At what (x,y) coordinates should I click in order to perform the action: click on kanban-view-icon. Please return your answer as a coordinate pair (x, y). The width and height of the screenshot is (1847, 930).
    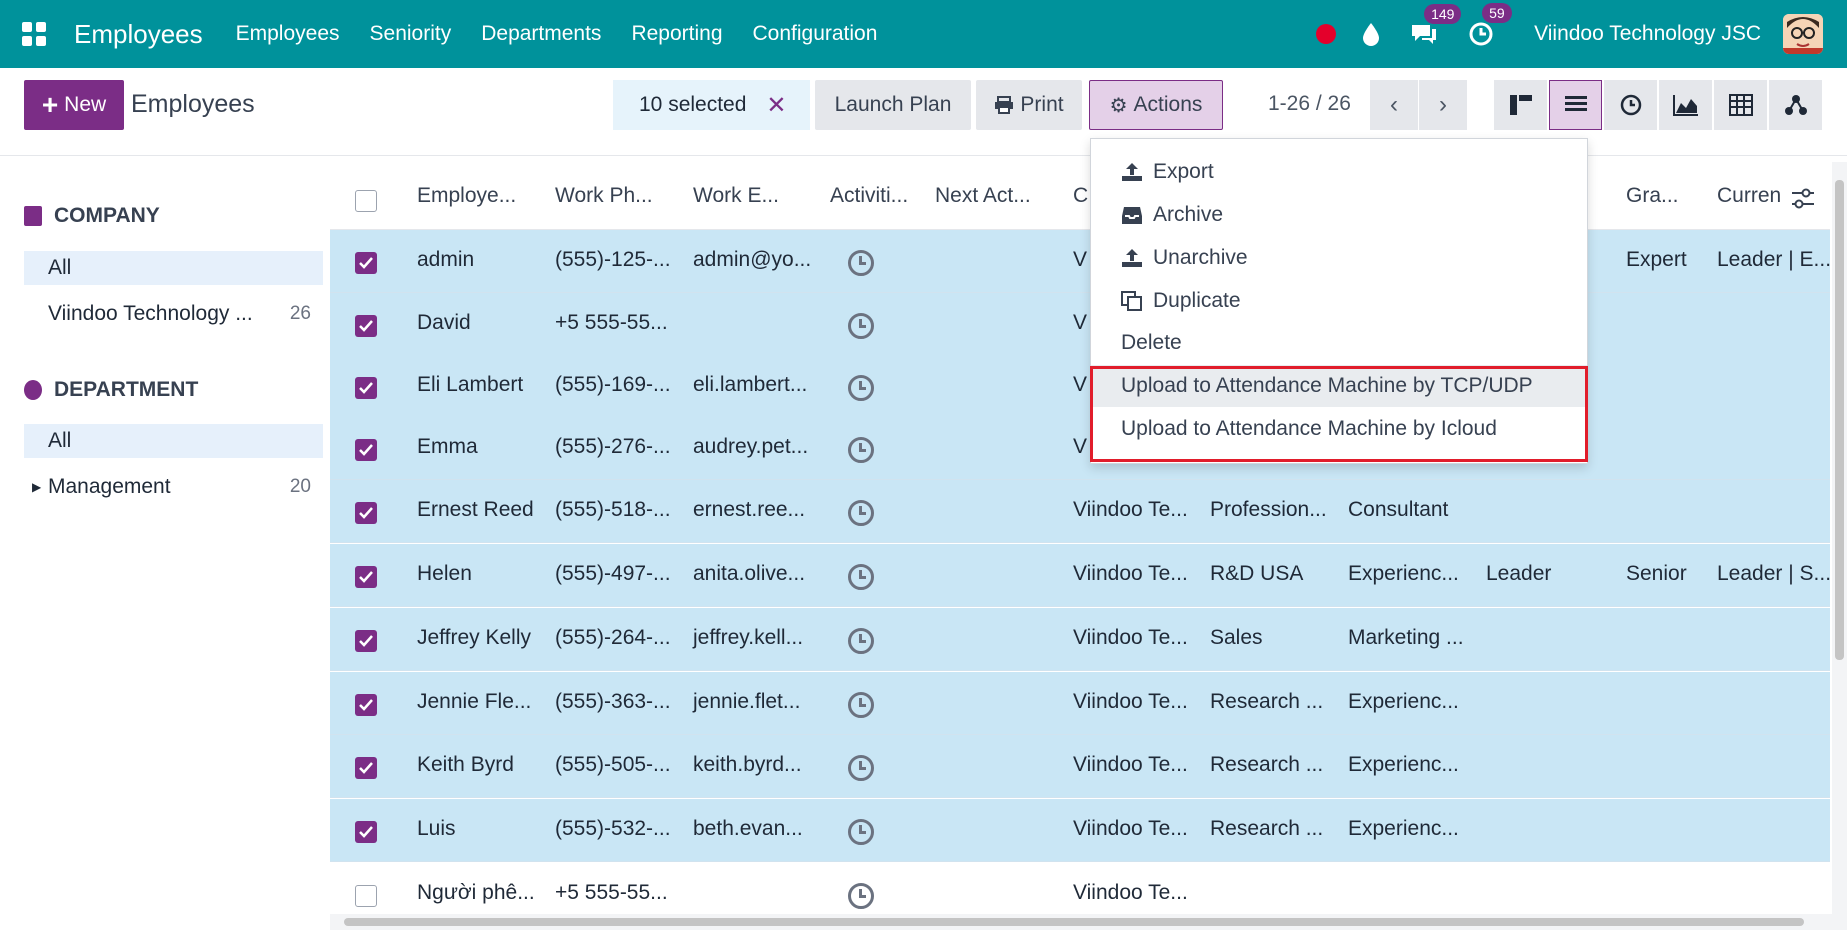
    Looking at the image, I should click on (1520, 105).